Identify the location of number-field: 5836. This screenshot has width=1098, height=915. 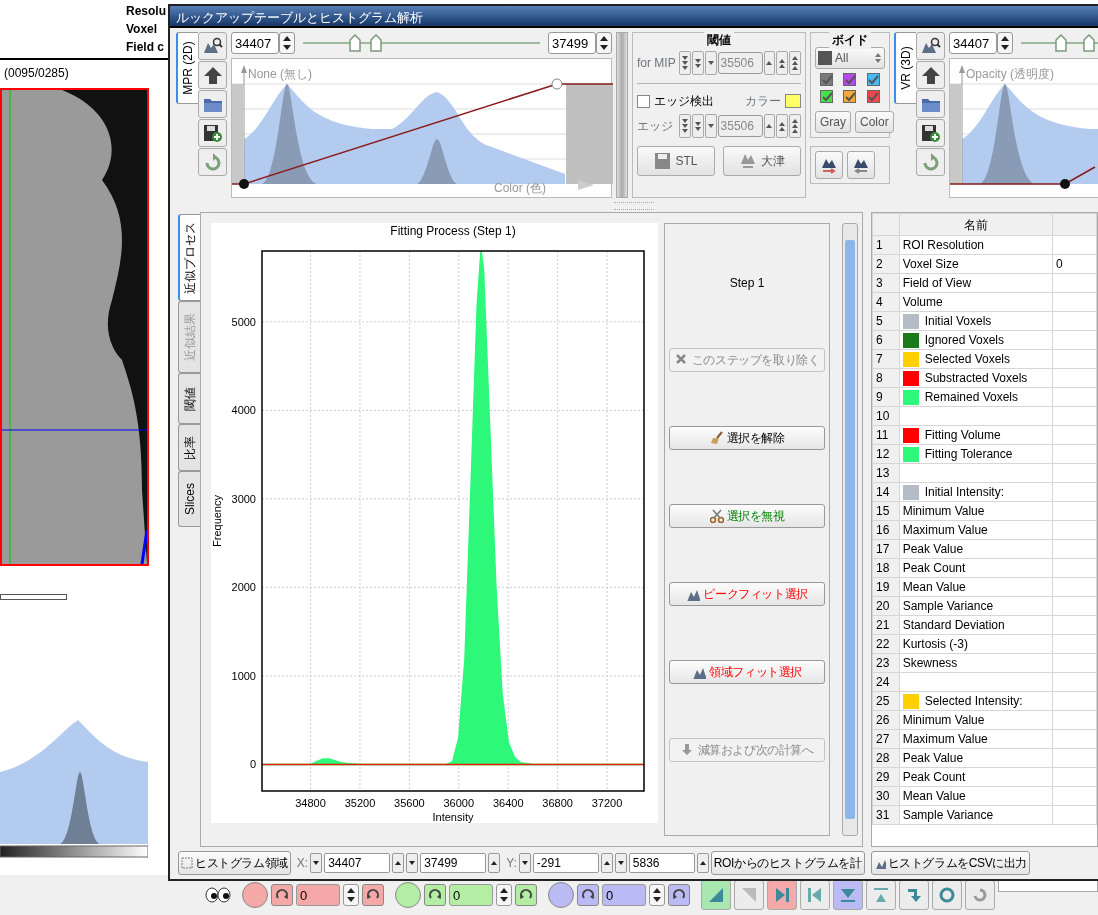
(661, 863).